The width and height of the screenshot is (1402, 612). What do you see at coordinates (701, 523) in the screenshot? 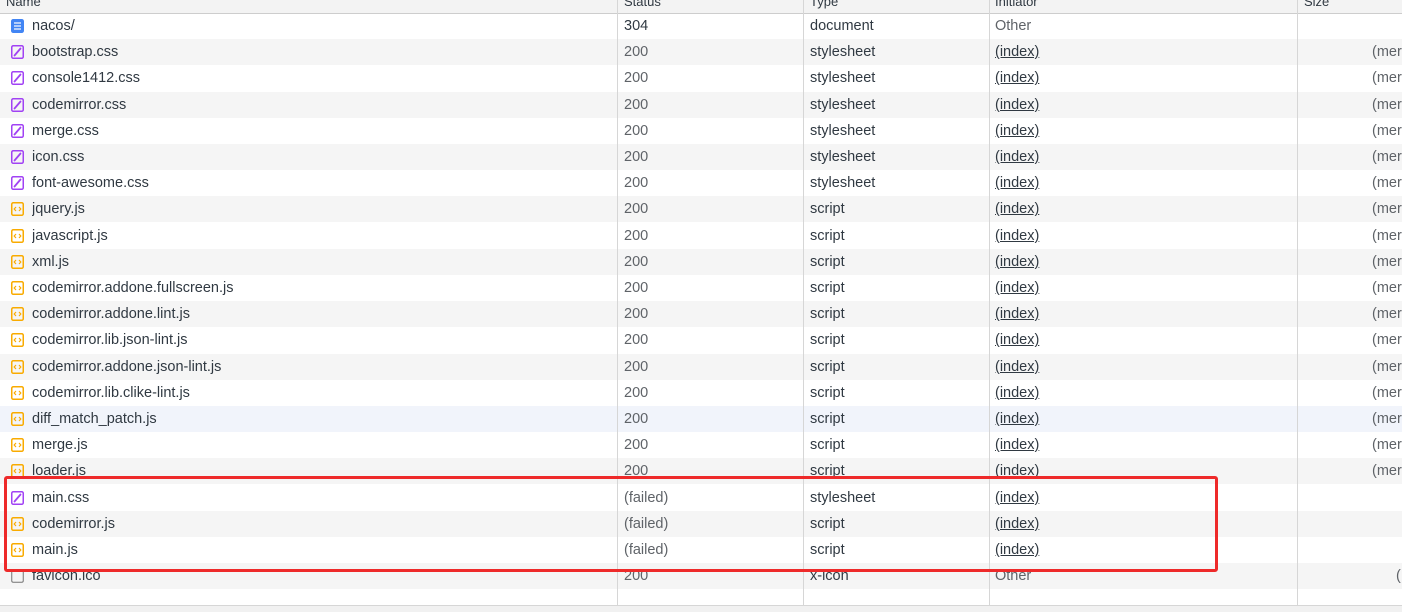
I see `table-row: codemirror.js (failed) script (index)` at bounding box center [701, 523].